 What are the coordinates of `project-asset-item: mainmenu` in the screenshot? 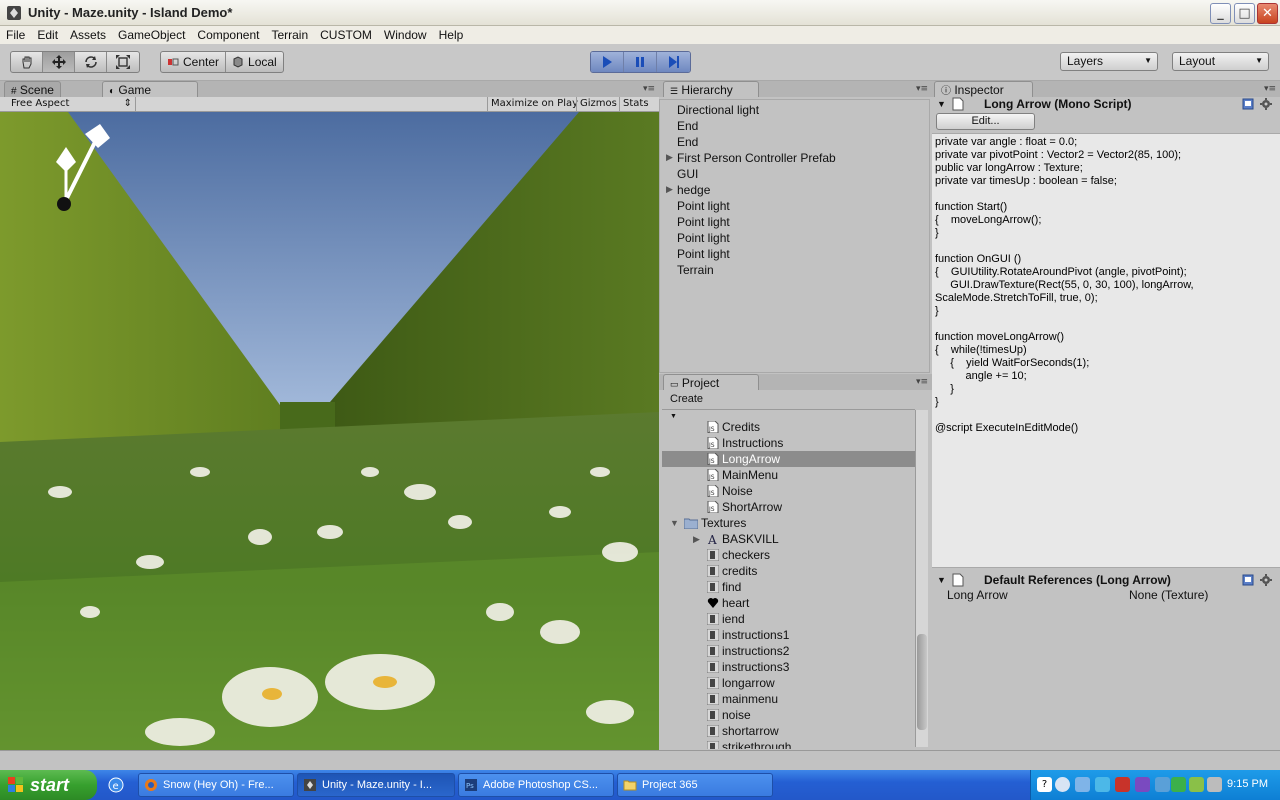 It's located at (788, 699).